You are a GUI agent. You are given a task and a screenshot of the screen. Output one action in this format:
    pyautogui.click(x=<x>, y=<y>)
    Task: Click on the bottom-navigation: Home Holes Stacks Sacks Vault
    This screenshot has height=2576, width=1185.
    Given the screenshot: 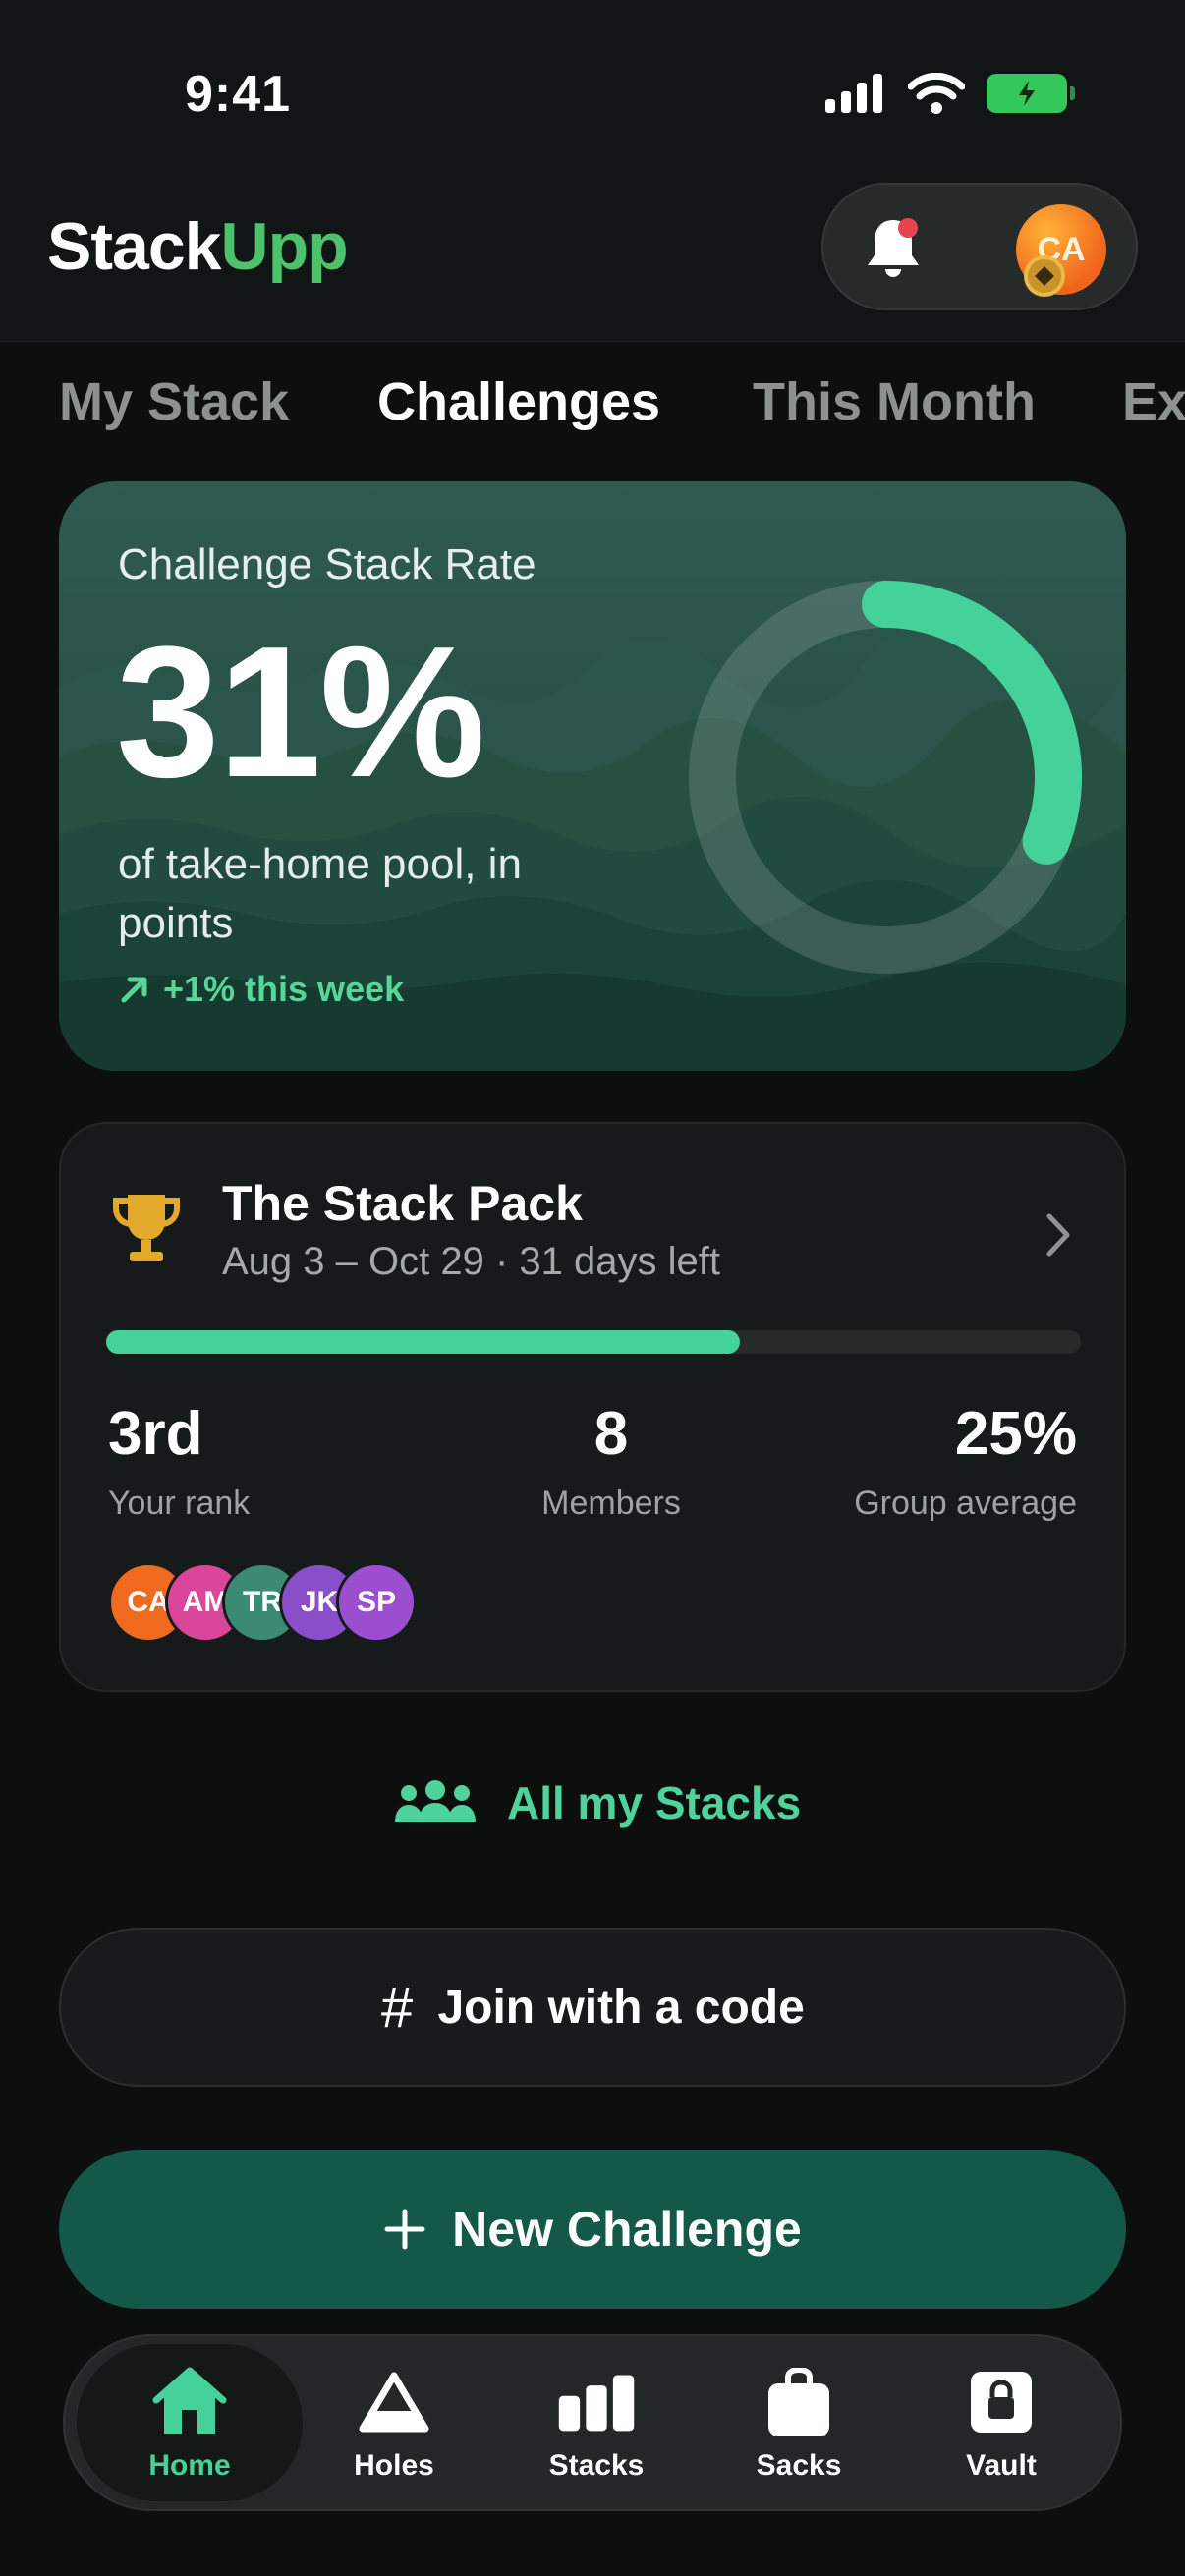 What is the action you would take?
    pyautogui.click(x=592, y=2422)
    